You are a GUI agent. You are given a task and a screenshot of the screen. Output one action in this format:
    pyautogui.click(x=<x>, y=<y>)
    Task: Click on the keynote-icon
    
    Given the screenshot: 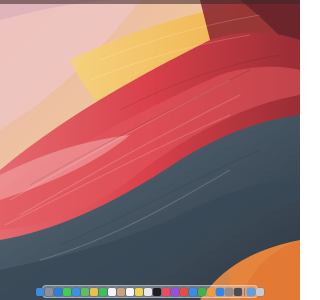 What is the action you would take?
    pyautogui.click(x=193, y=291)
    